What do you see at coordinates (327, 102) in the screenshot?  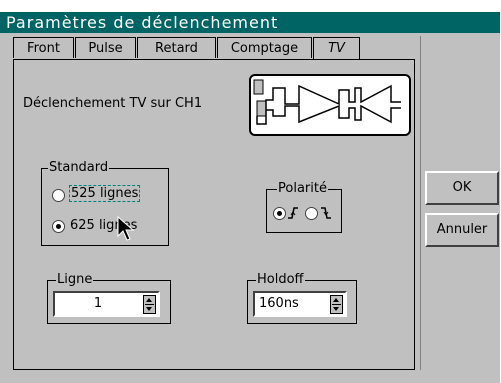 I see `tv-signal-icon` at bounding box center [327, 102].